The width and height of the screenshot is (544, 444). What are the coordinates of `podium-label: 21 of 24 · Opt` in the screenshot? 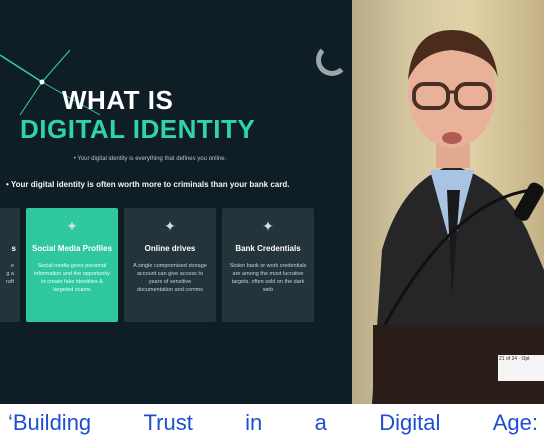 It's located at (521, 368).